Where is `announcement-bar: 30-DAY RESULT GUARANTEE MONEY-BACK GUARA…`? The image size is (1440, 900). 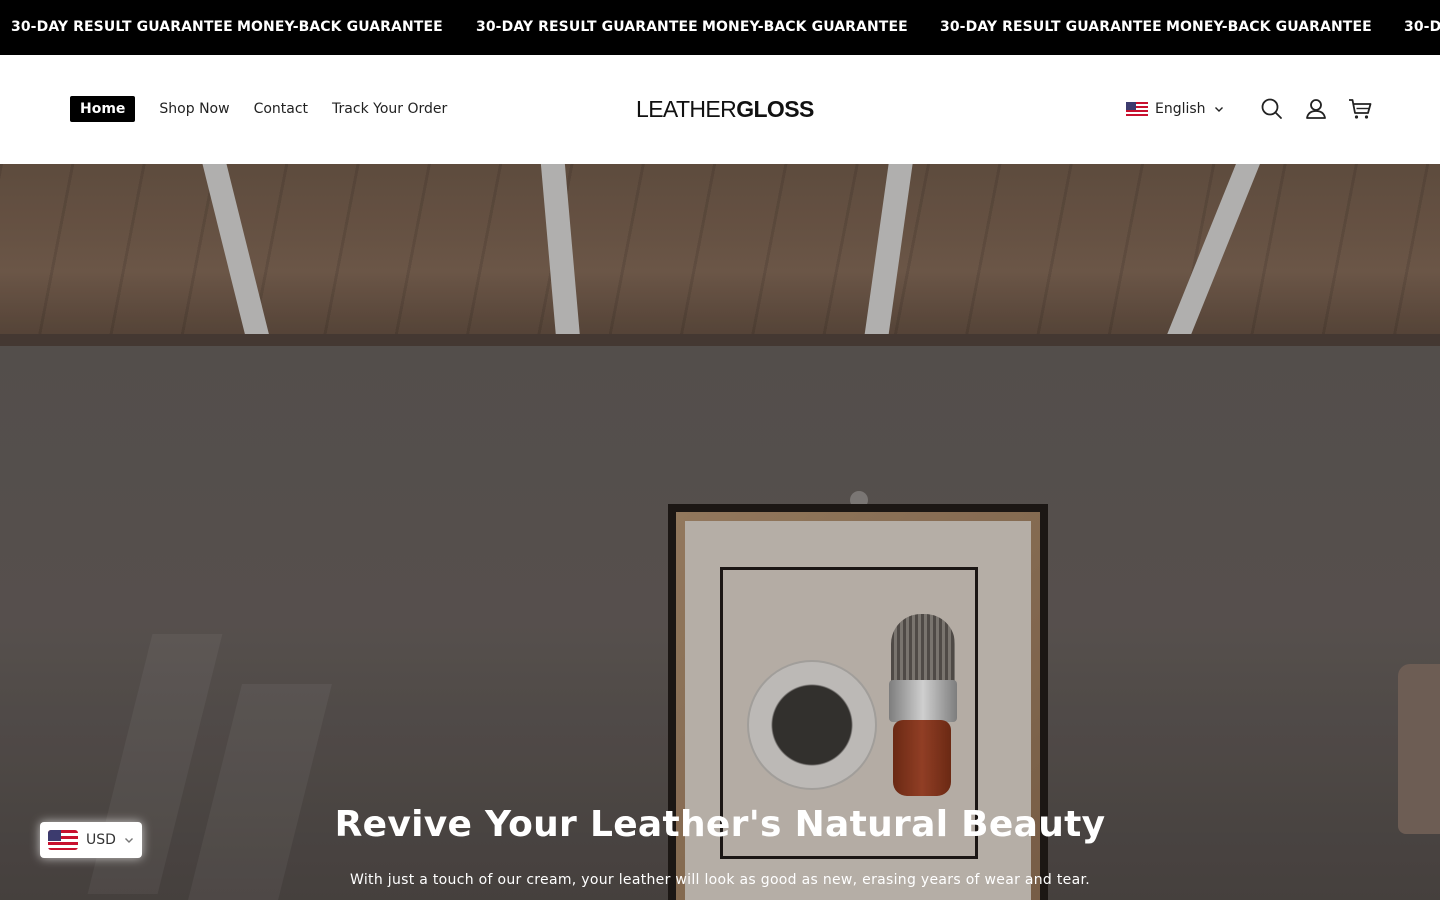 announcement-bar: 30-DAY RESULT GUARANTEE MONEY-BACK GUARA… is located at coordinates (720, 27).